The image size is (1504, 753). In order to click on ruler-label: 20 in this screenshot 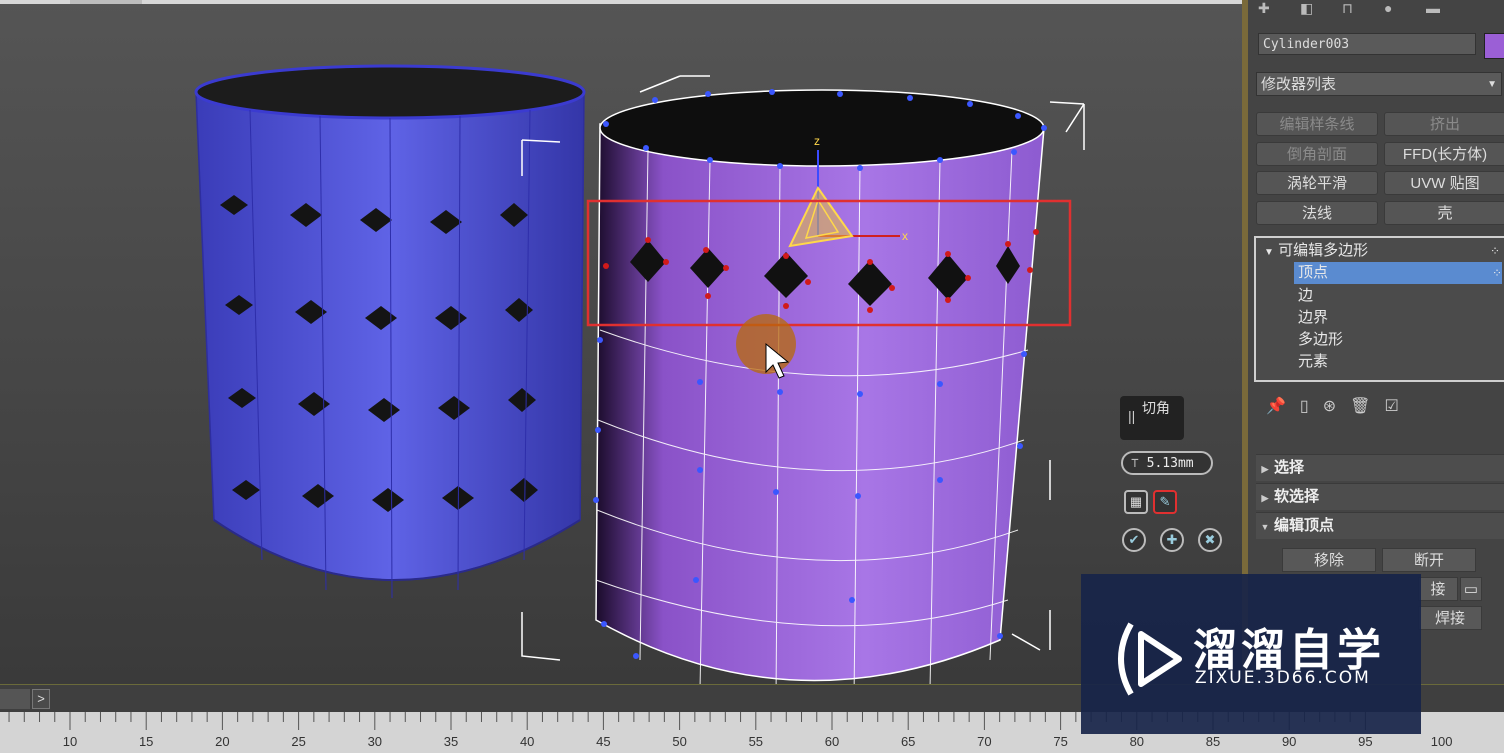, I will do `click(222, 741)`.